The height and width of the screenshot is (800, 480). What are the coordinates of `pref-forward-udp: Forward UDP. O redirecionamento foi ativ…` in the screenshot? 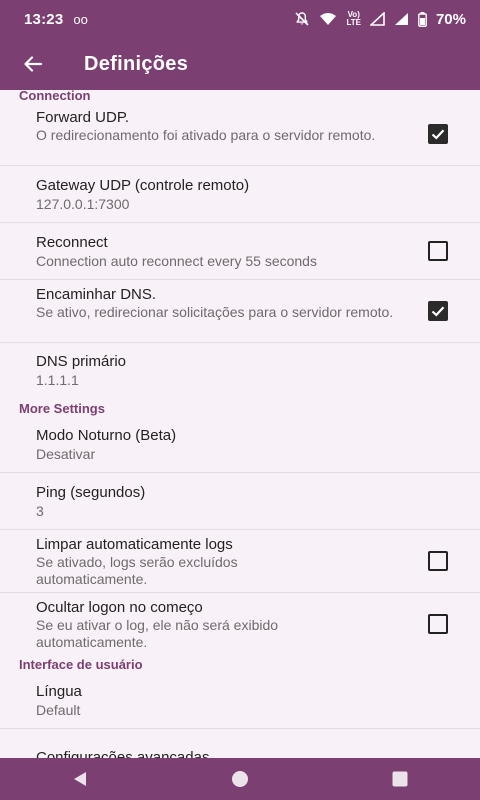 It's located at (240, 134).